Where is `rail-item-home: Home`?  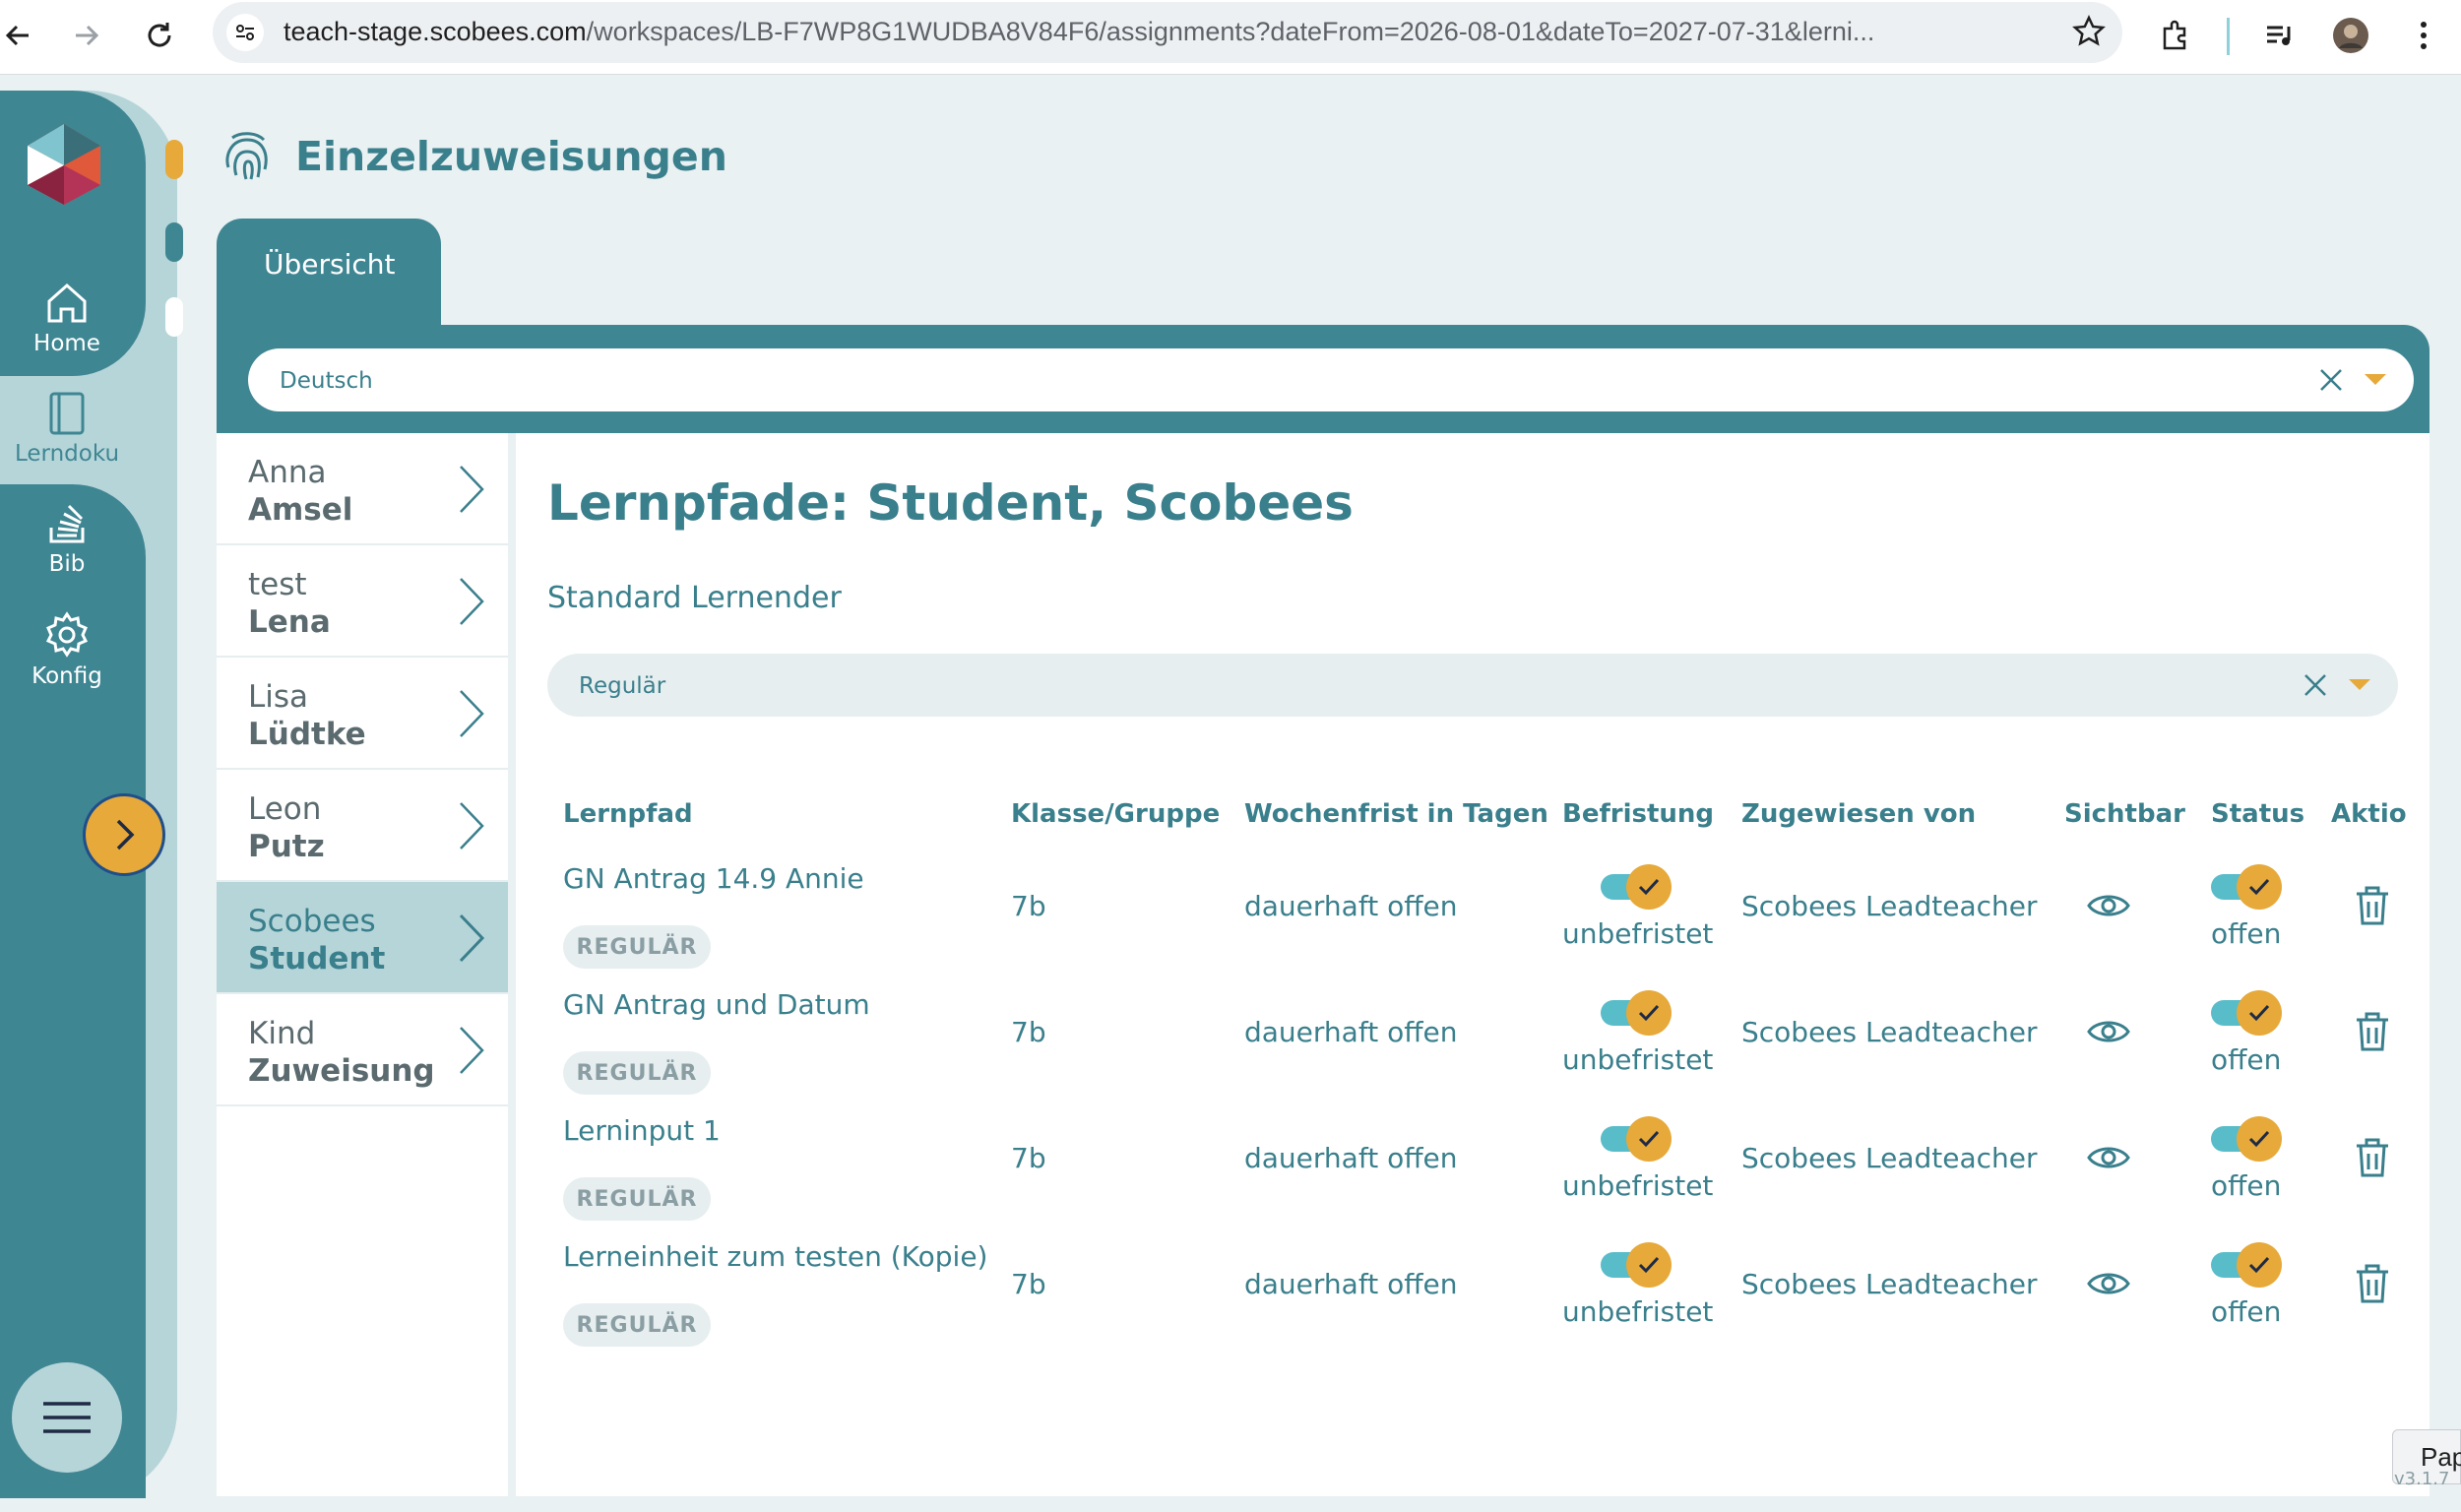 rail-item-home: Home is located at coordinates (67, 318).